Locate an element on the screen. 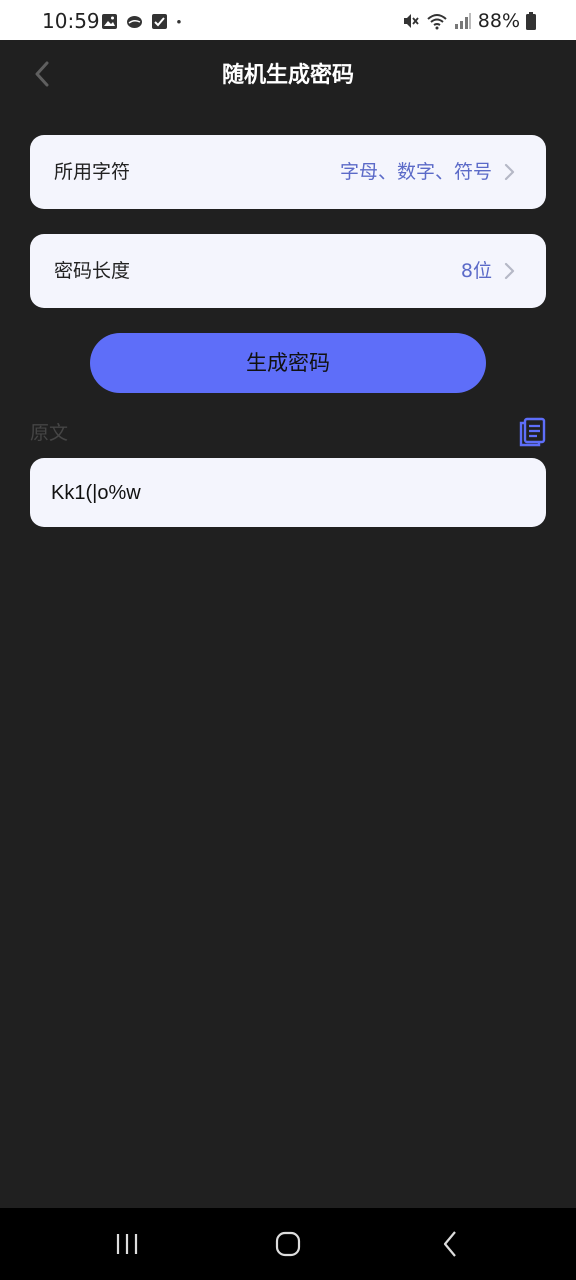  generated-password: Kk1(|o%w is located at coordinates (96, 493).